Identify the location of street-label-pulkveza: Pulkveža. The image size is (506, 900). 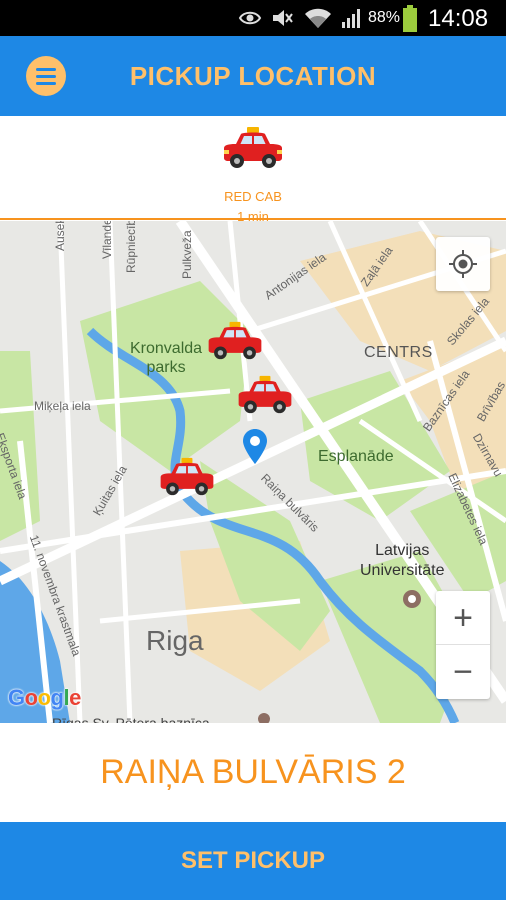
(187, 254).